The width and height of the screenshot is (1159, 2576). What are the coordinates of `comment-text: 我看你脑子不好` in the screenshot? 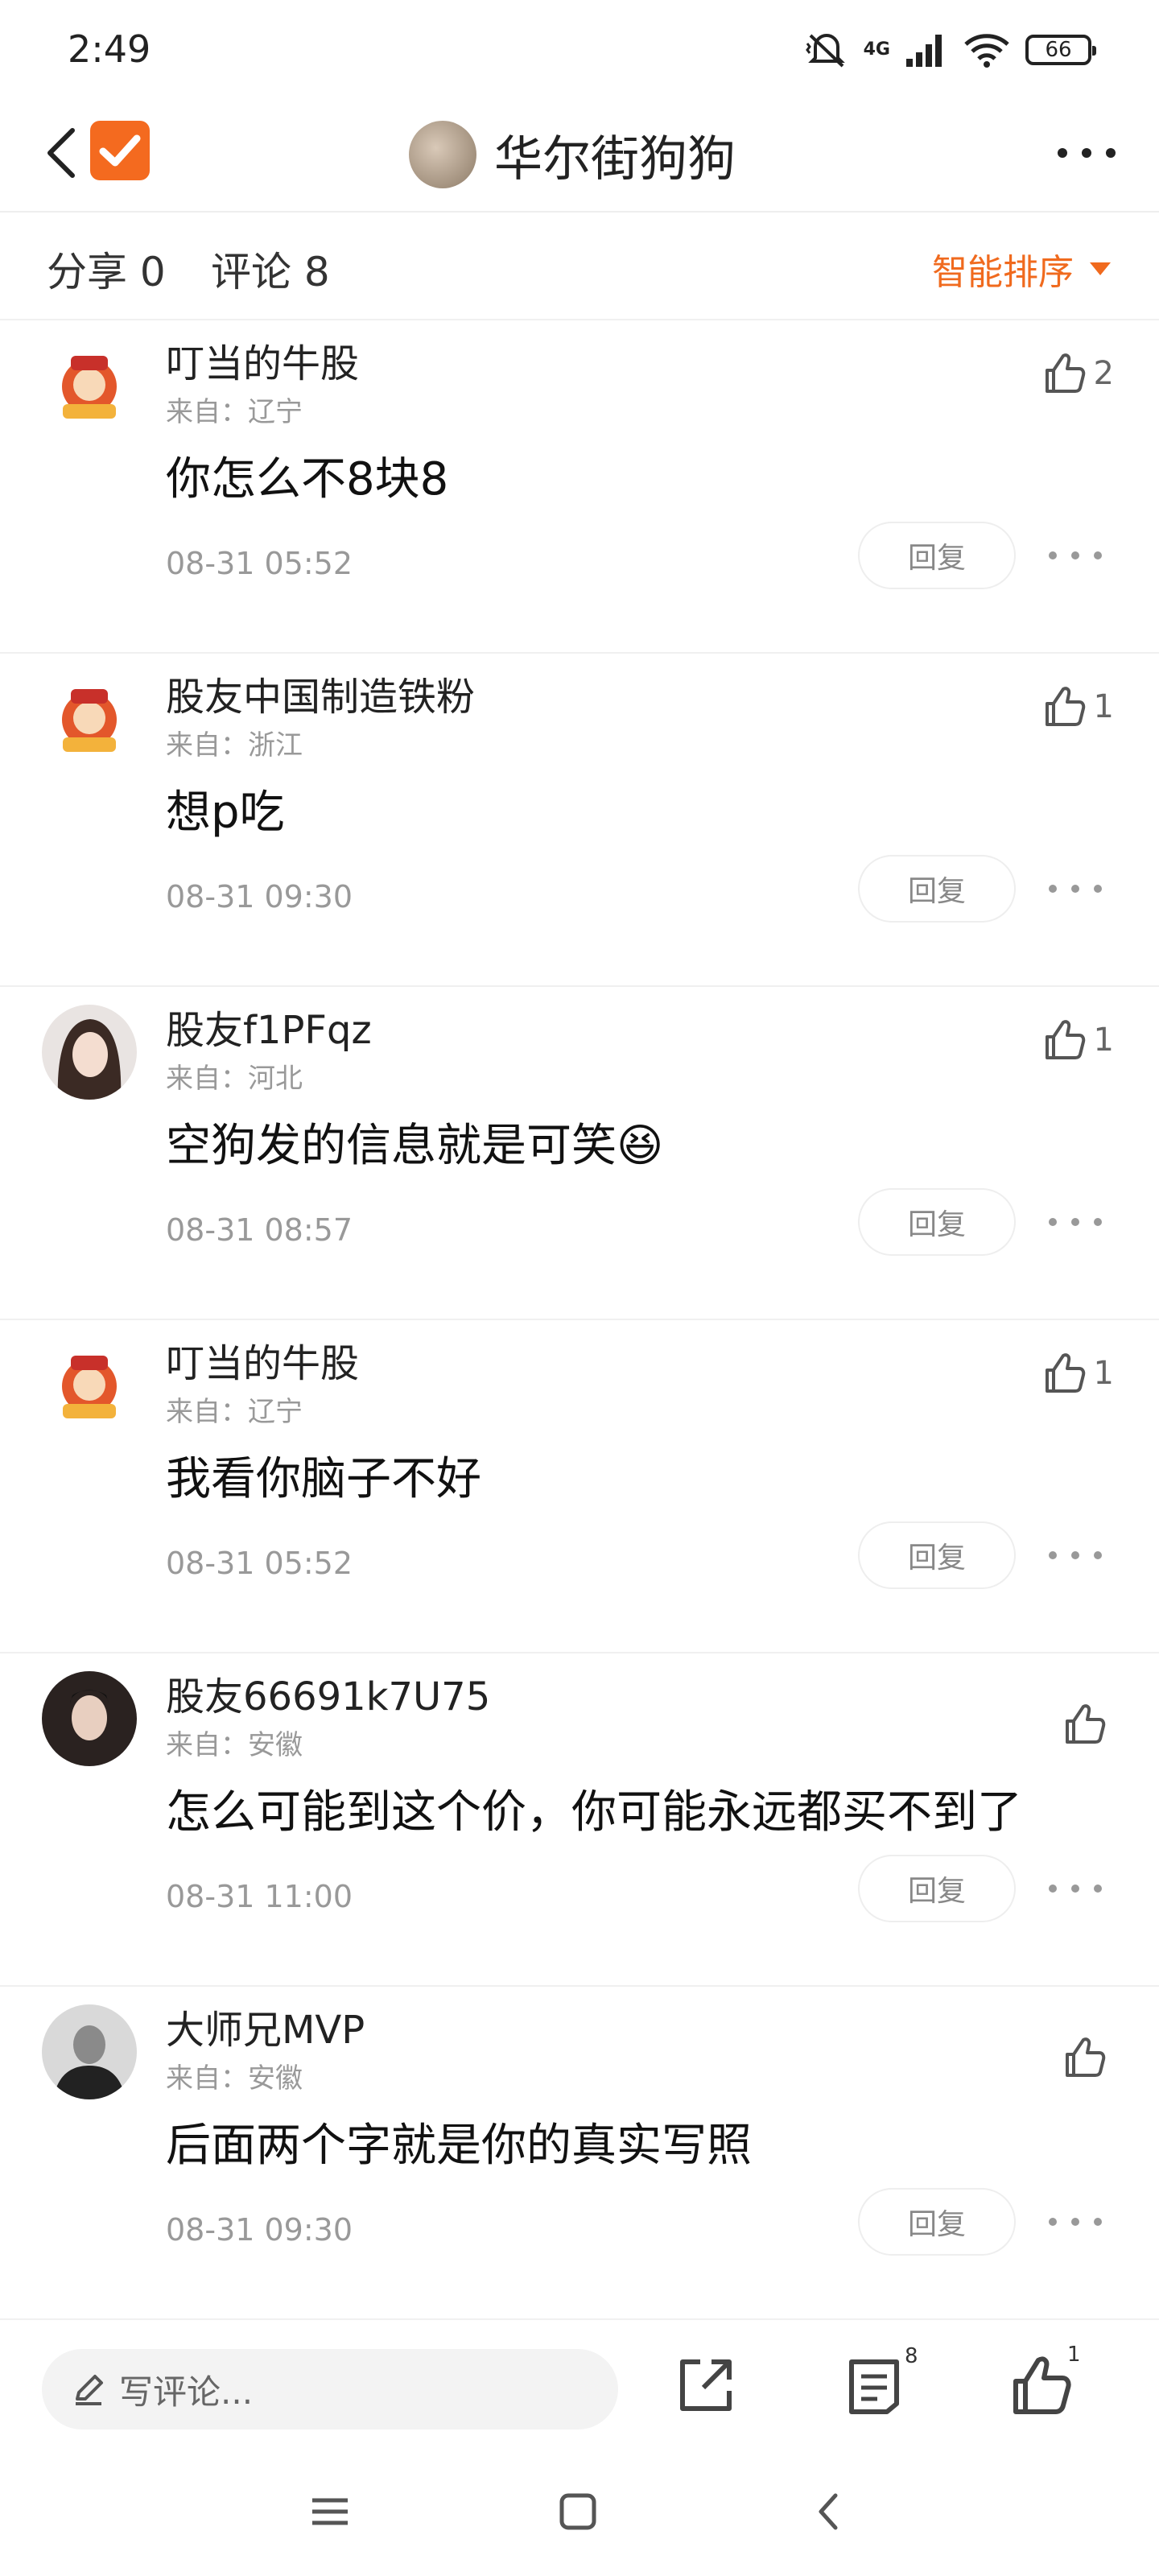 It's located at (323, 1479).